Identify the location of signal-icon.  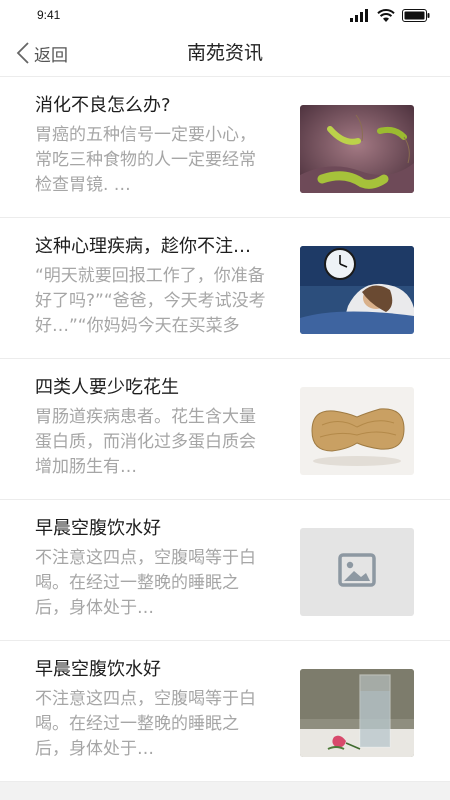
(359, 15).